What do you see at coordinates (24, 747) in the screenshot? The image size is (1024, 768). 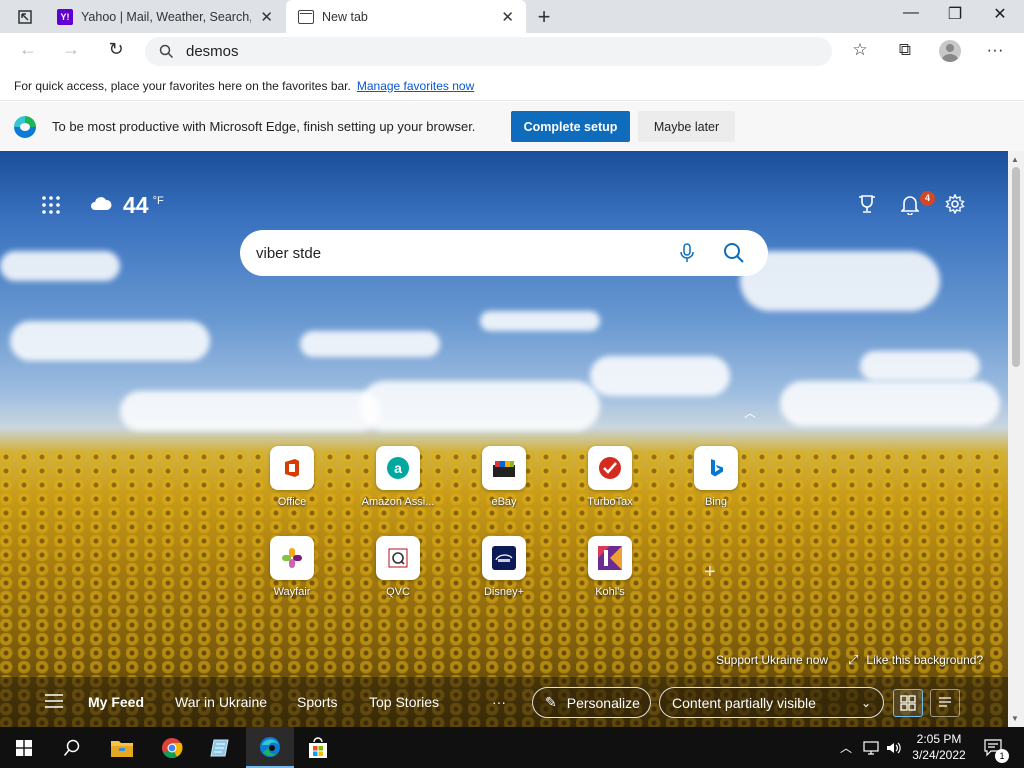 I see `windows-start-icon` at bounding box center [24, 747].